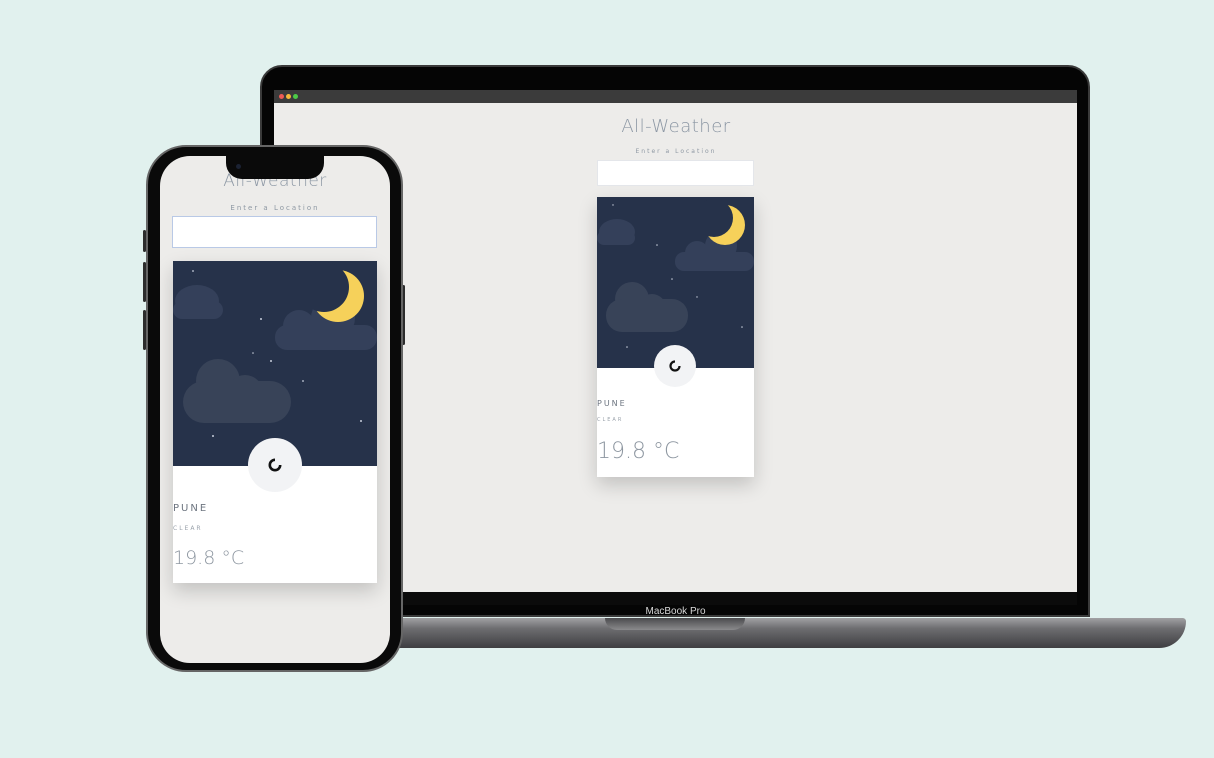 The height and width of the screenshot is (758, 1214). What do you see at coordinates (238, 166) in the screenshot?
I see `phone-camera-icon` at bounding box center [238, 166].